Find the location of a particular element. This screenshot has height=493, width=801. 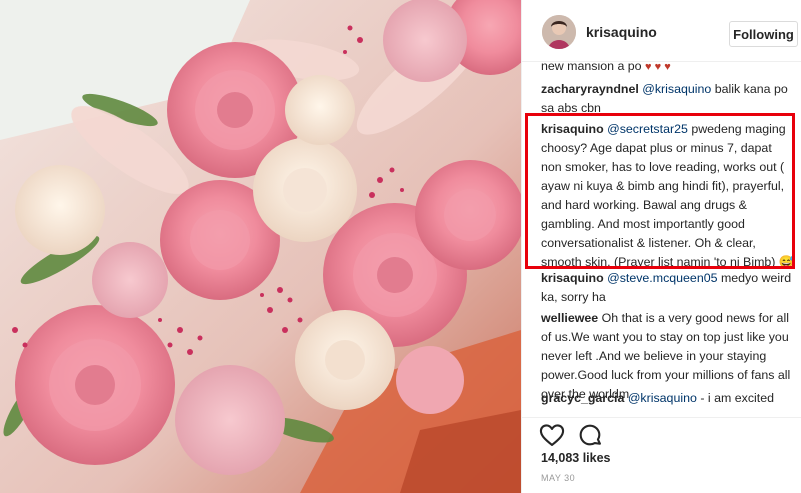

comment-item: new mansion a po ♥ ♥ ♥ is located at coordinates (668, 69).